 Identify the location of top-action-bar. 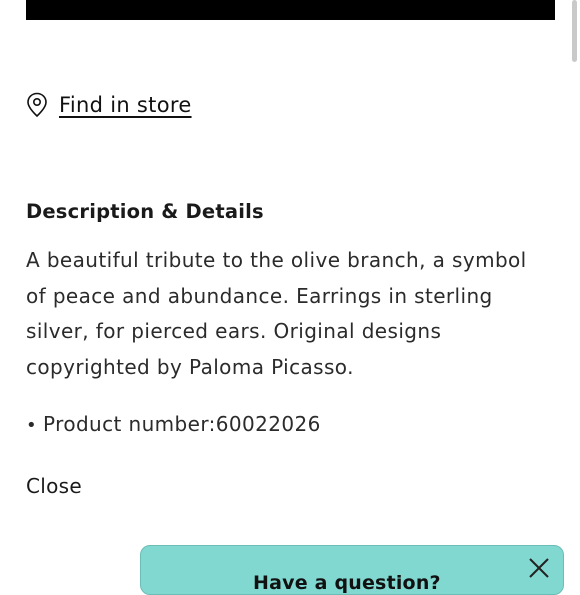
(290, 10).